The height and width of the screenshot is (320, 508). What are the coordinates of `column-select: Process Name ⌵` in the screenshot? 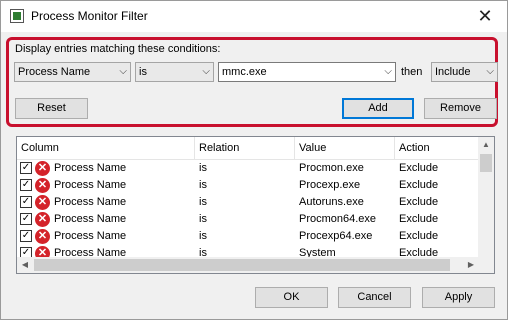 It's located at (72, 72).